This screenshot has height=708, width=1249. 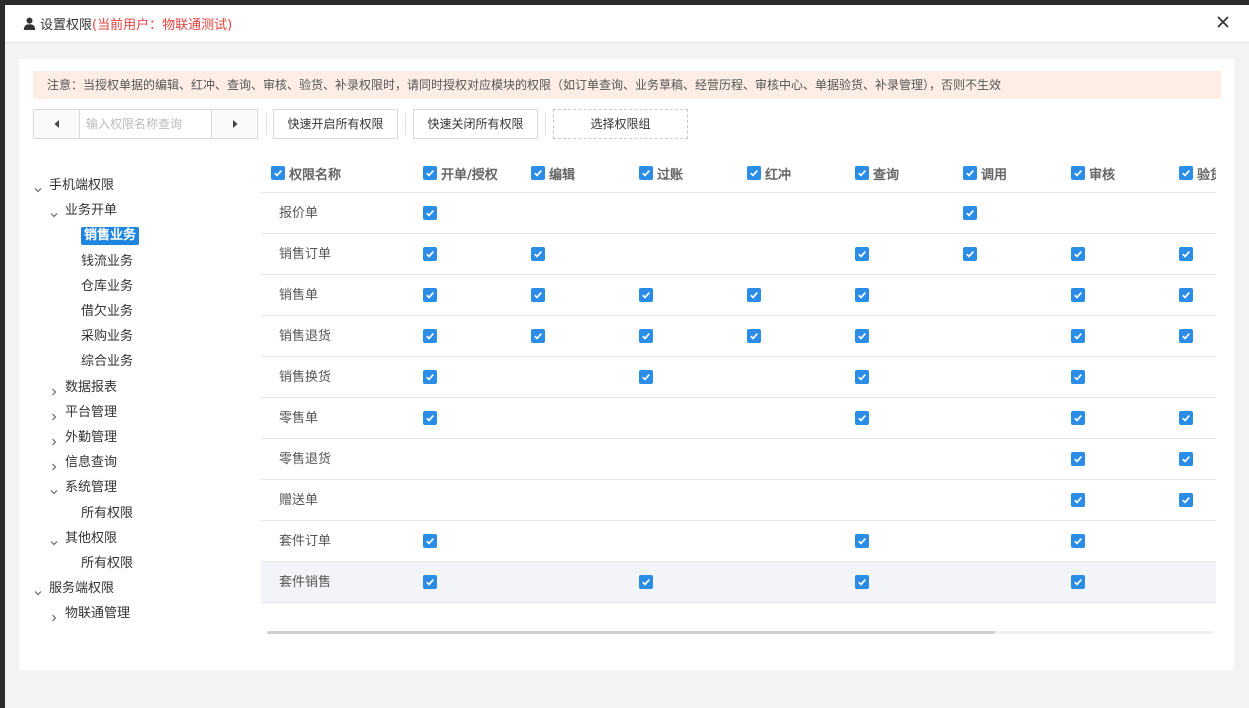 What do you see at coordinates (107, 362) in the screenshot?
I see `tree-node: 综合业务` at bounding box center [107, 362].